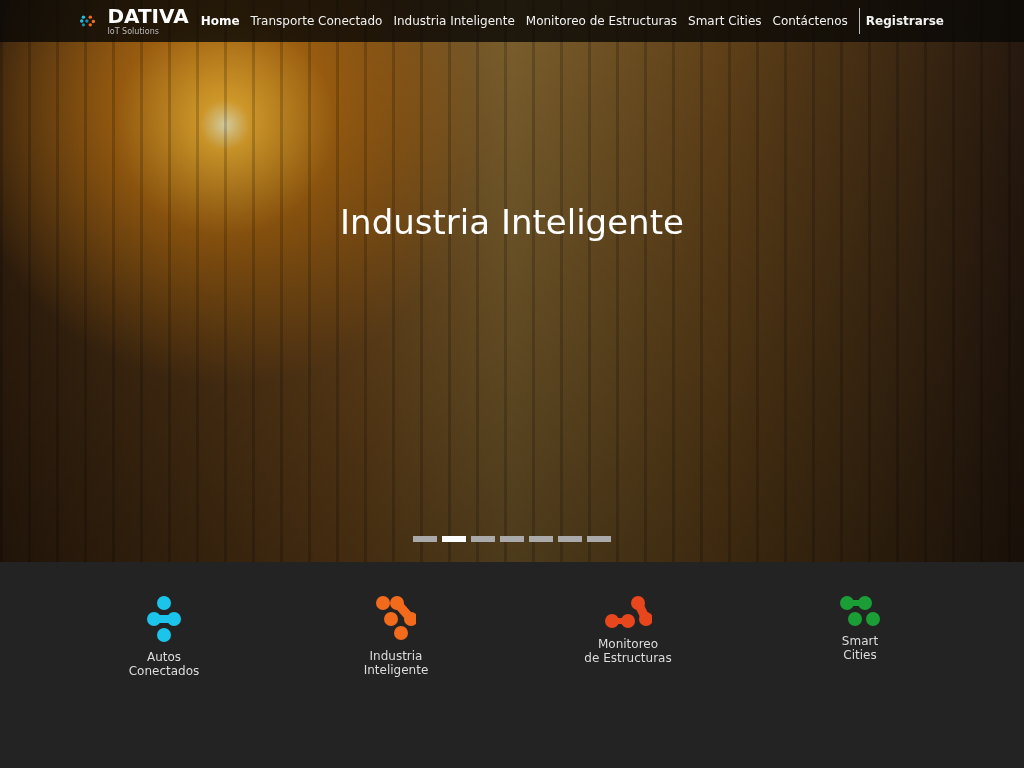  I want to click on nav-link: Smart Cities, so click(725, 21).